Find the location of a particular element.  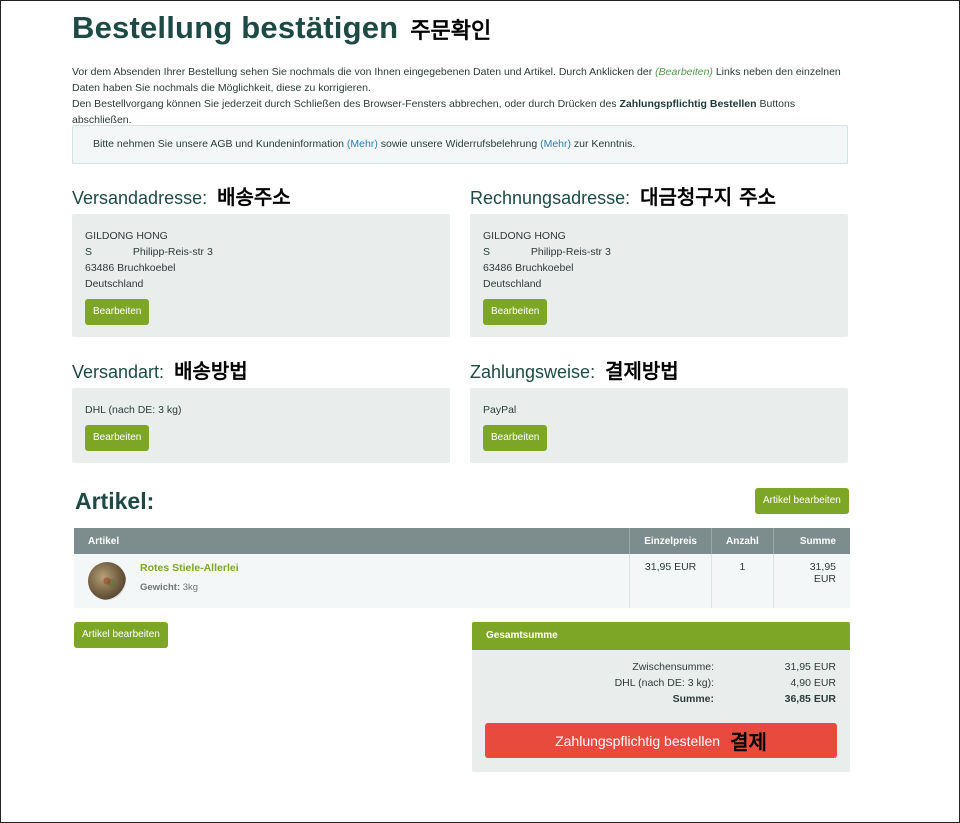

product-weight-value: 3kg is located at coordinates (190, 587).